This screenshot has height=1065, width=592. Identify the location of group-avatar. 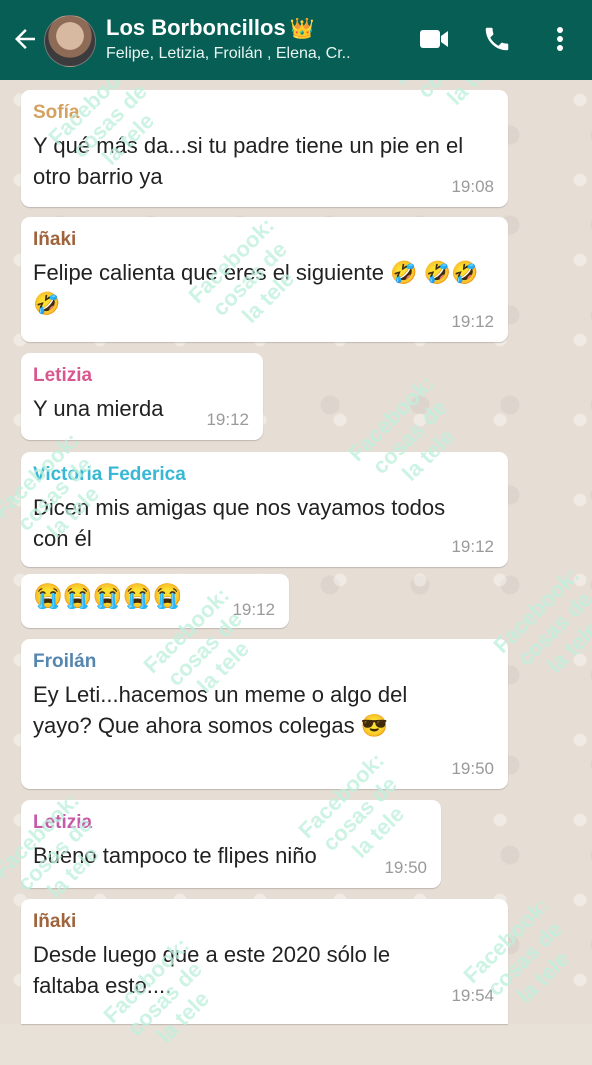
(70, 41).